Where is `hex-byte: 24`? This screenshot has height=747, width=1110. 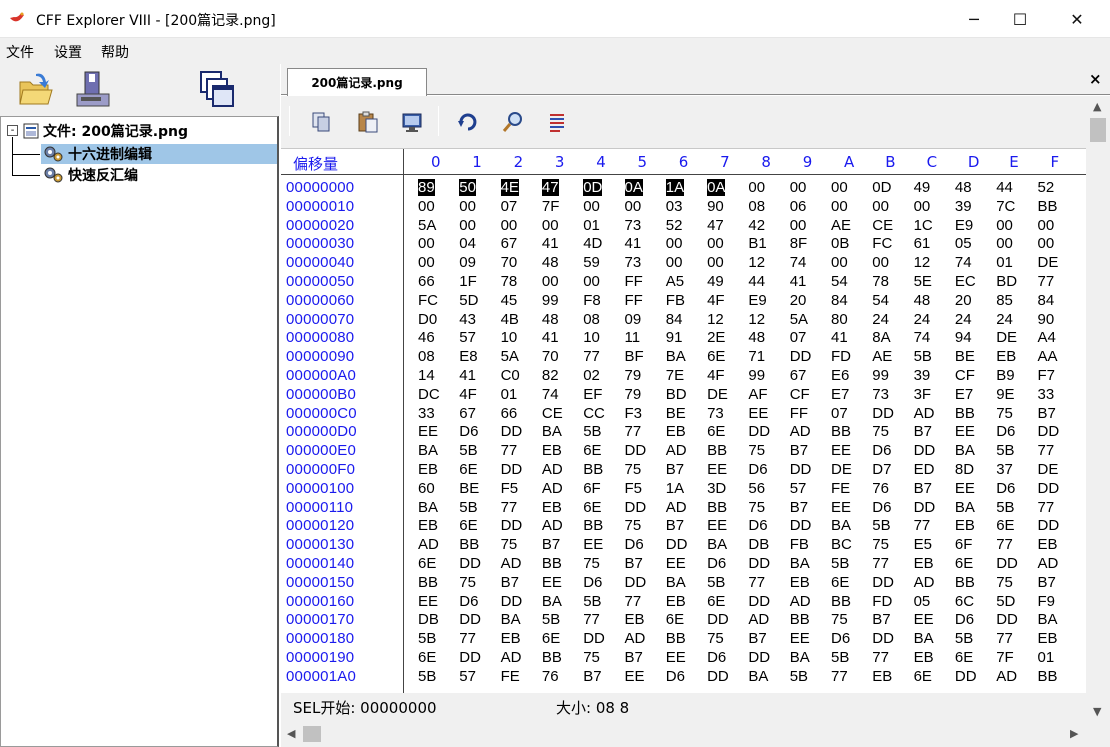 hex-byte: 24 is located at coordinates (880, 319).